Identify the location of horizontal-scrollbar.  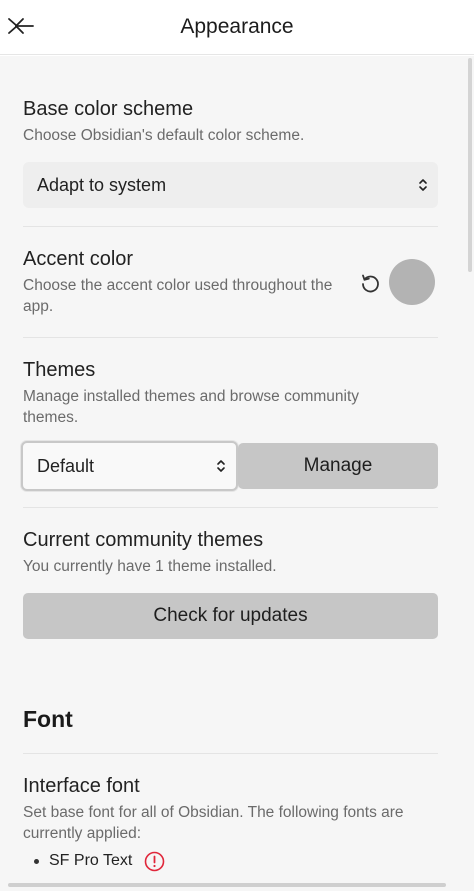
(227, 885).